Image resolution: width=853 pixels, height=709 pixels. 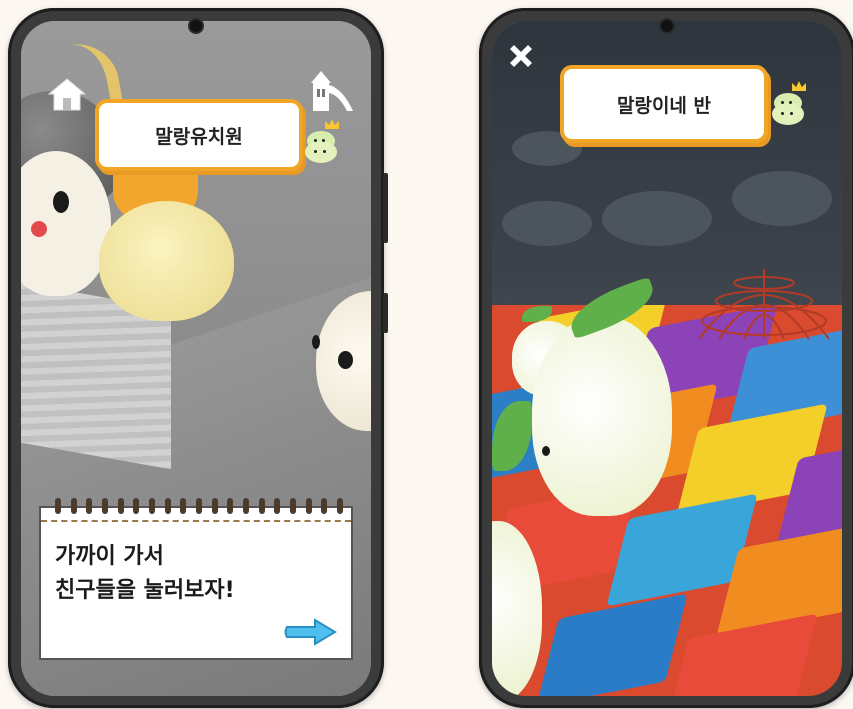 I want to click on title-text: 말랑유치원, so click(x=199, y=136).